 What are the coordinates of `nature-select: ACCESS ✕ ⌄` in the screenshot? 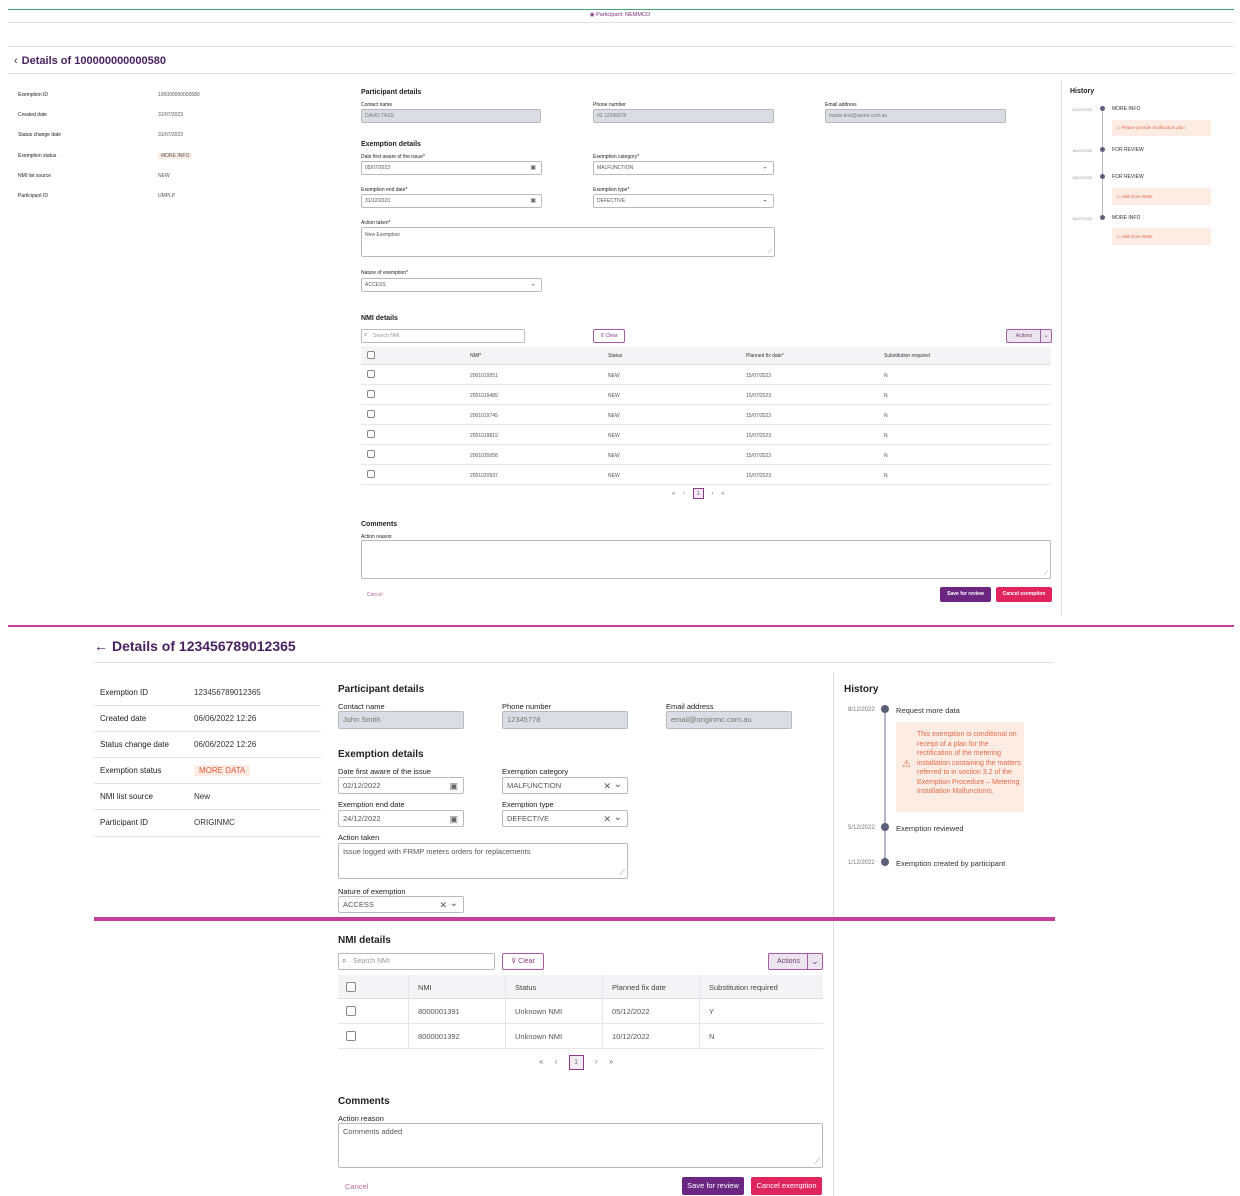 It's located at (401, 904).